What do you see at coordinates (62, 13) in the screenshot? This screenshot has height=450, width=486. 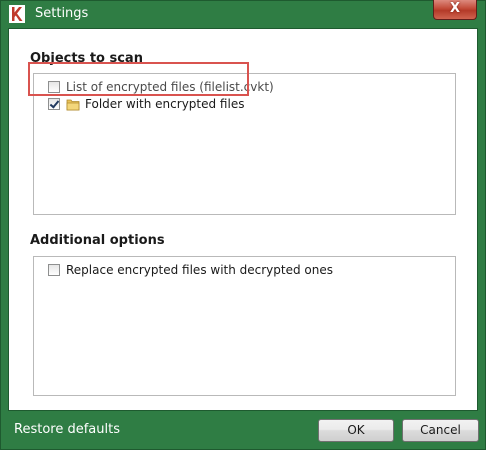 I see `window-title: Settings` at bounding box center [62, 13].